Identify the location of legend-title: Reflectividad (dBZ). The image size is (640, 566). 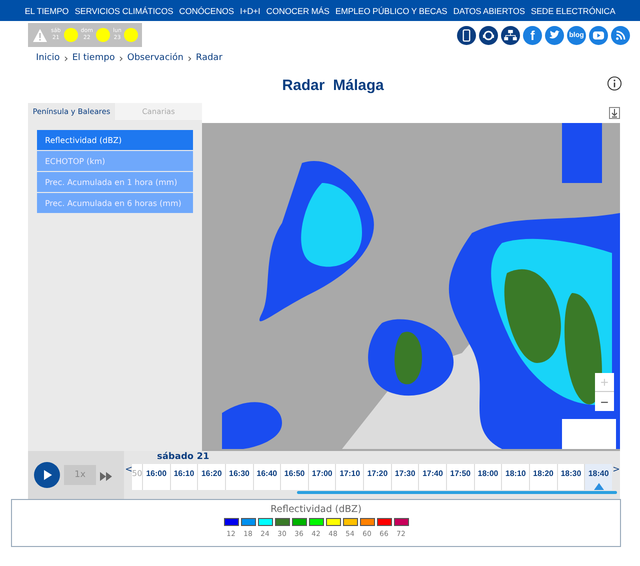
(316, 509).